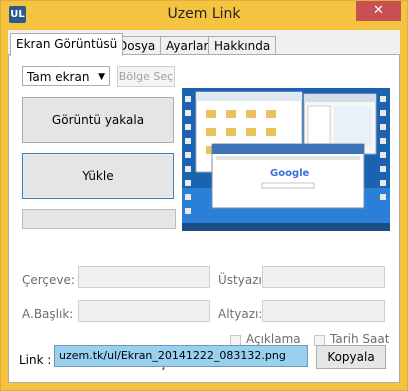  I want to click on top-text-input, so click(323, 277).